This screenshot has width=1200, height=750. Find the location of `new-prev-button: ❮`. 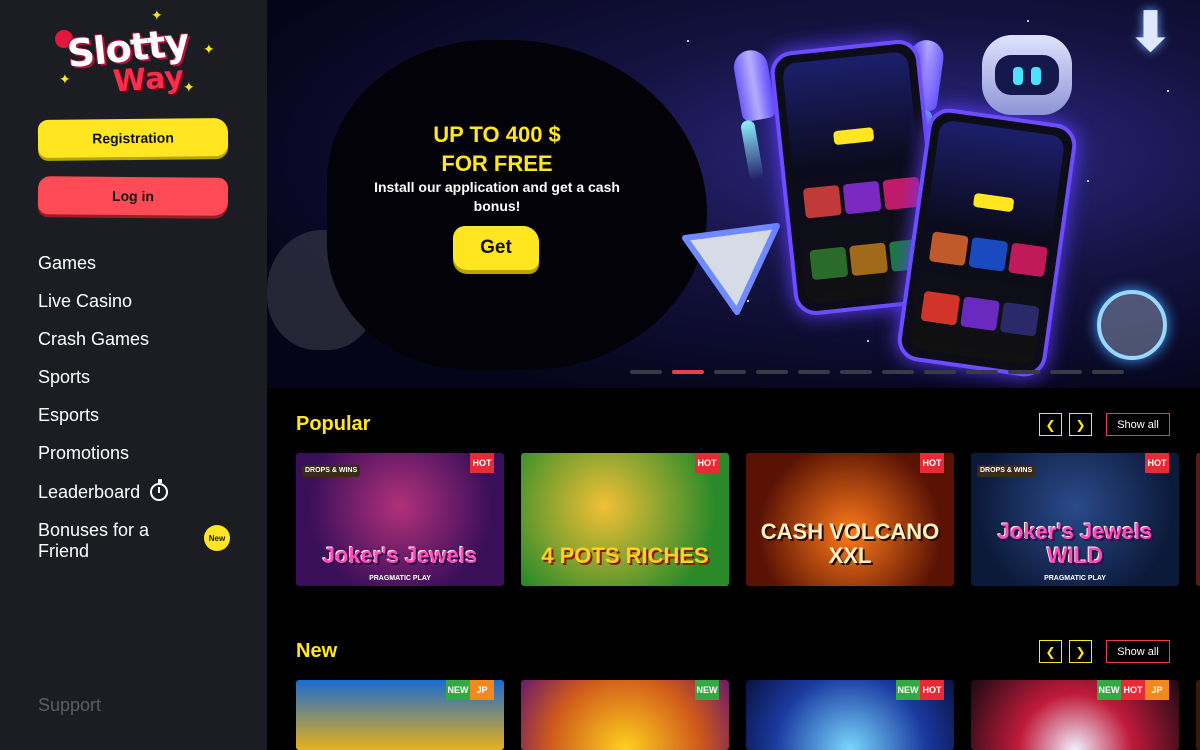

new-prev-button: ❮ is located at coordinates (1050, 651).